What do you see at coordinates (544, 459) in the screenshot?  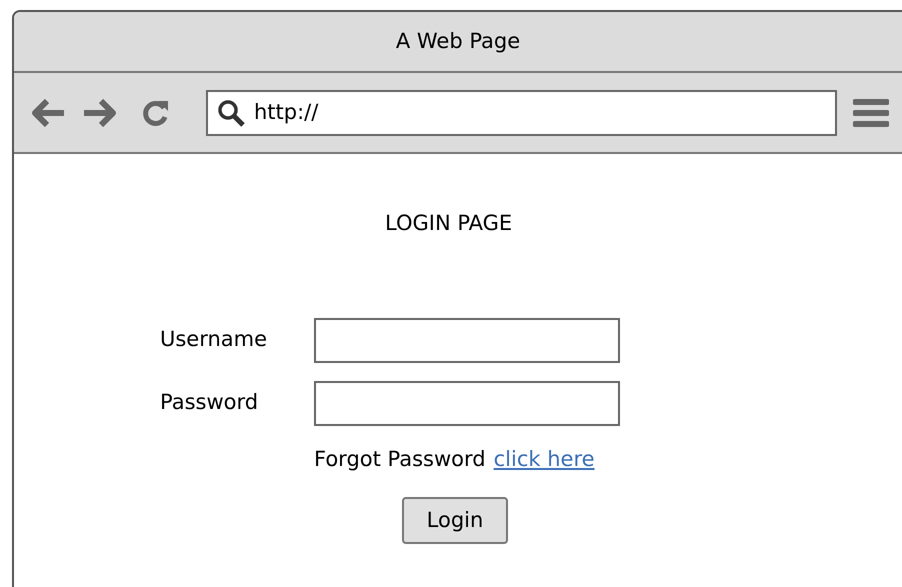 I see `click-here-link: click here` at bounding box center [544, 459].